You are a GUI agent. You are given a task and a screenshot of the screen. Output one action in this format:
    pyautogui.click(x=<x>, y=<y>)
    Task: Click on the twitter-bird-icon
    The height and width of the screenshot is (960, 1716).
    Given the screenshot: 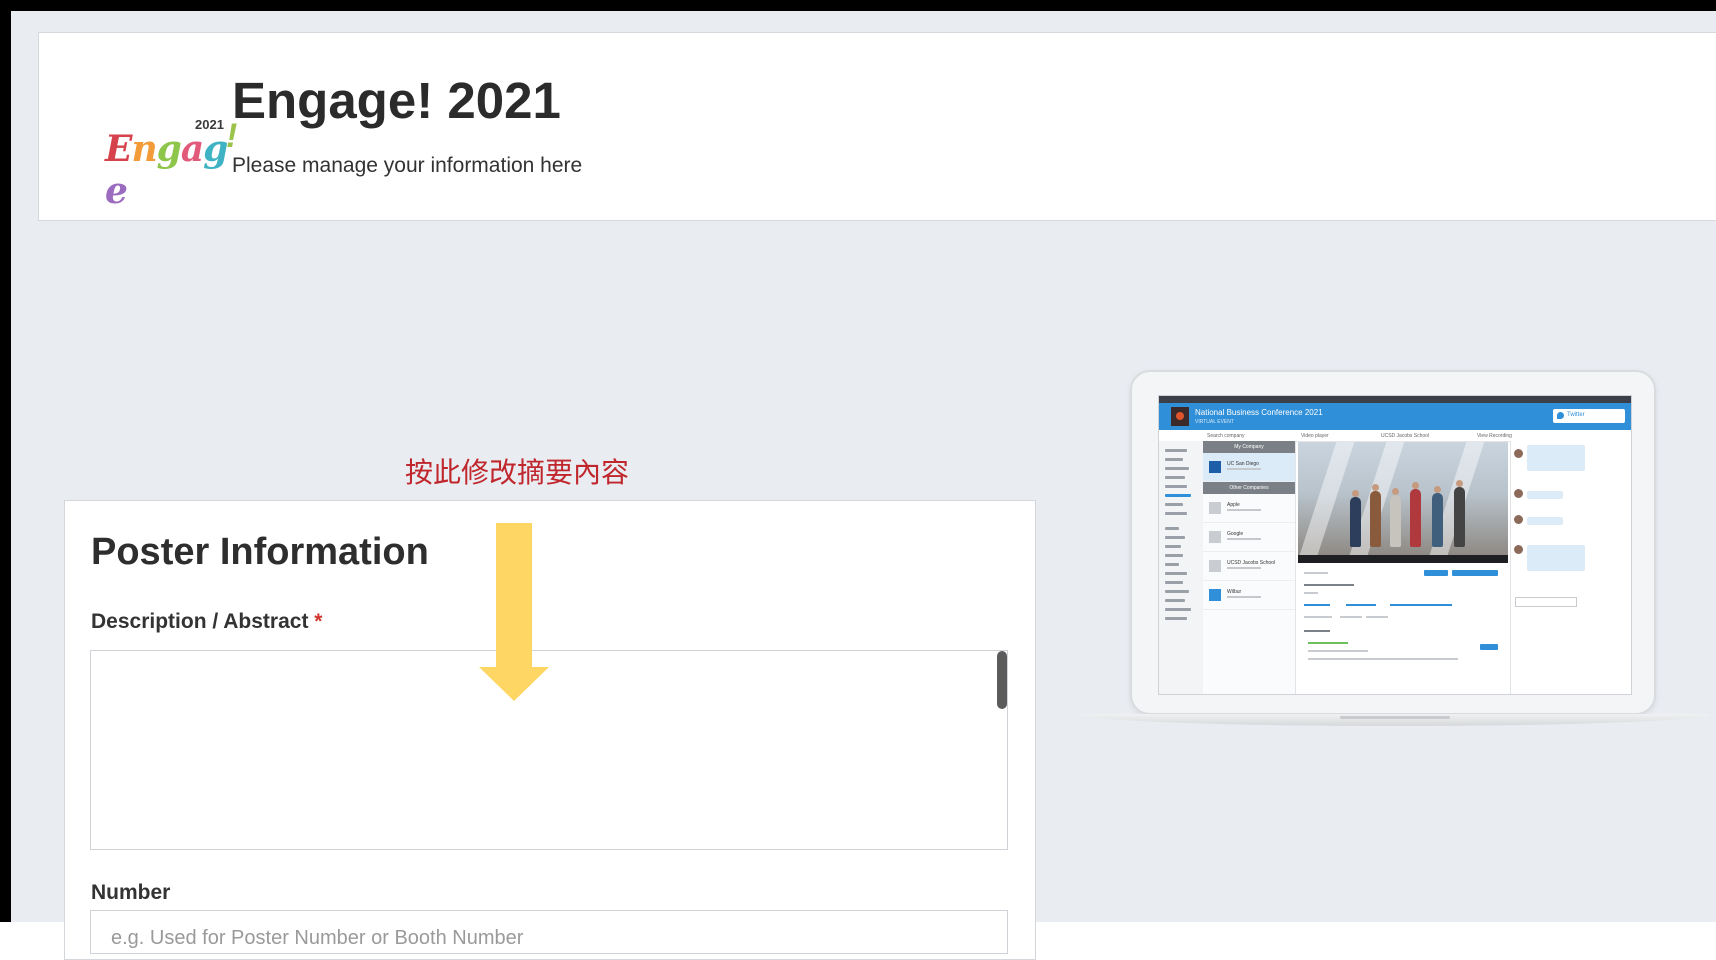 What is the action you would take?
    pyautogui.click(x=1560, y=415)
    